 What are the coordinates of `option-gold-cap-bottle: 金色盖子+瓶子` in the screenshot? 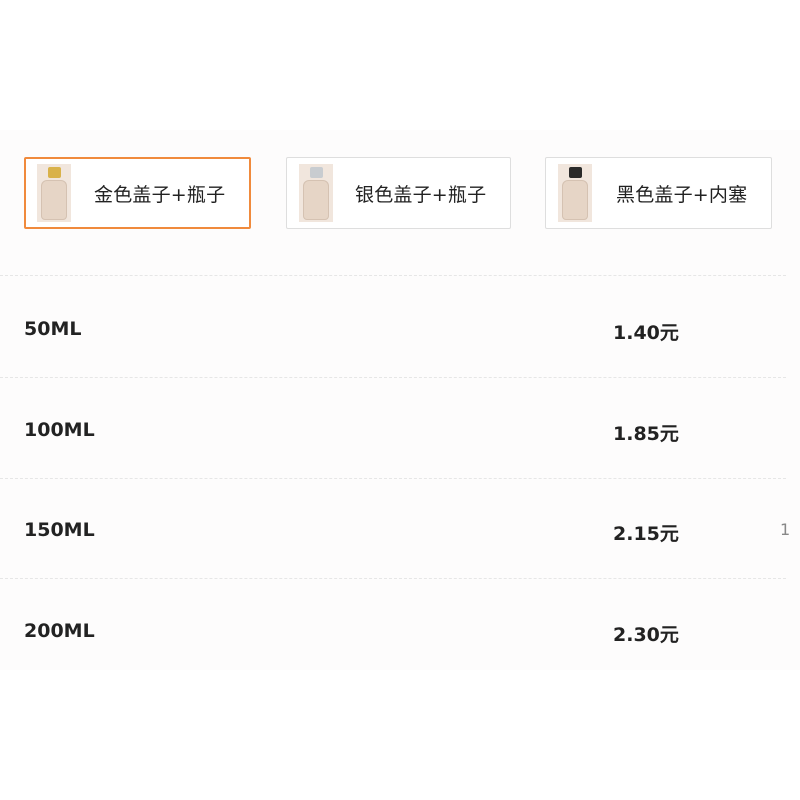 It's located at (137, 193).